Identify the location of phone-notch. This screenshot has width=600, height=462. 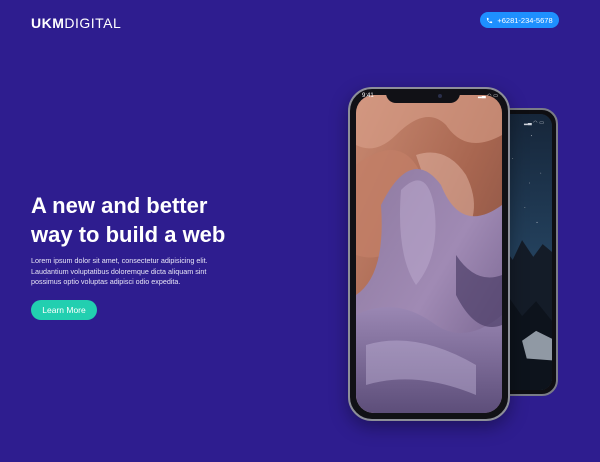
(423, 96).